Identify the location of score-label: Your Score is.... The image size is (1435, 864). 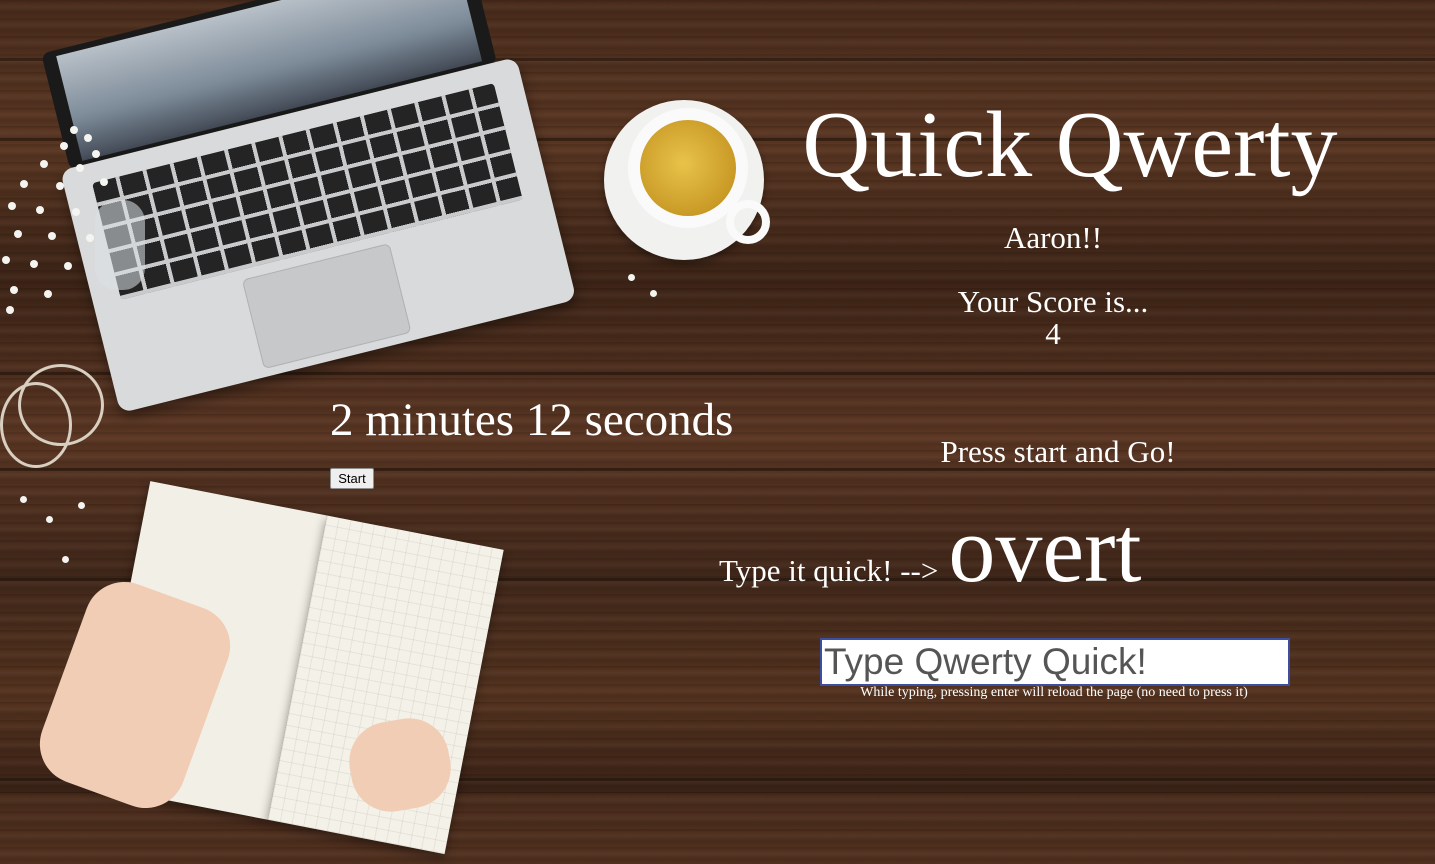
(1053, 301).